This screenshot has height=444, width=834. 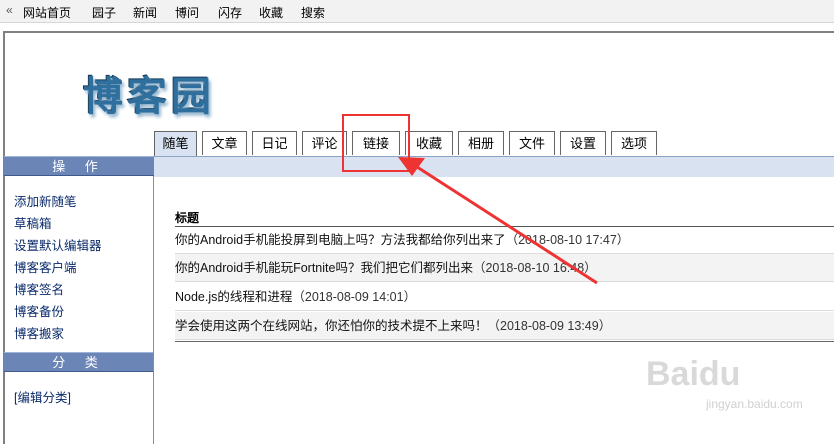 I want to click on sidebar-categories-header: 分 类, so click(x=79, y=362).